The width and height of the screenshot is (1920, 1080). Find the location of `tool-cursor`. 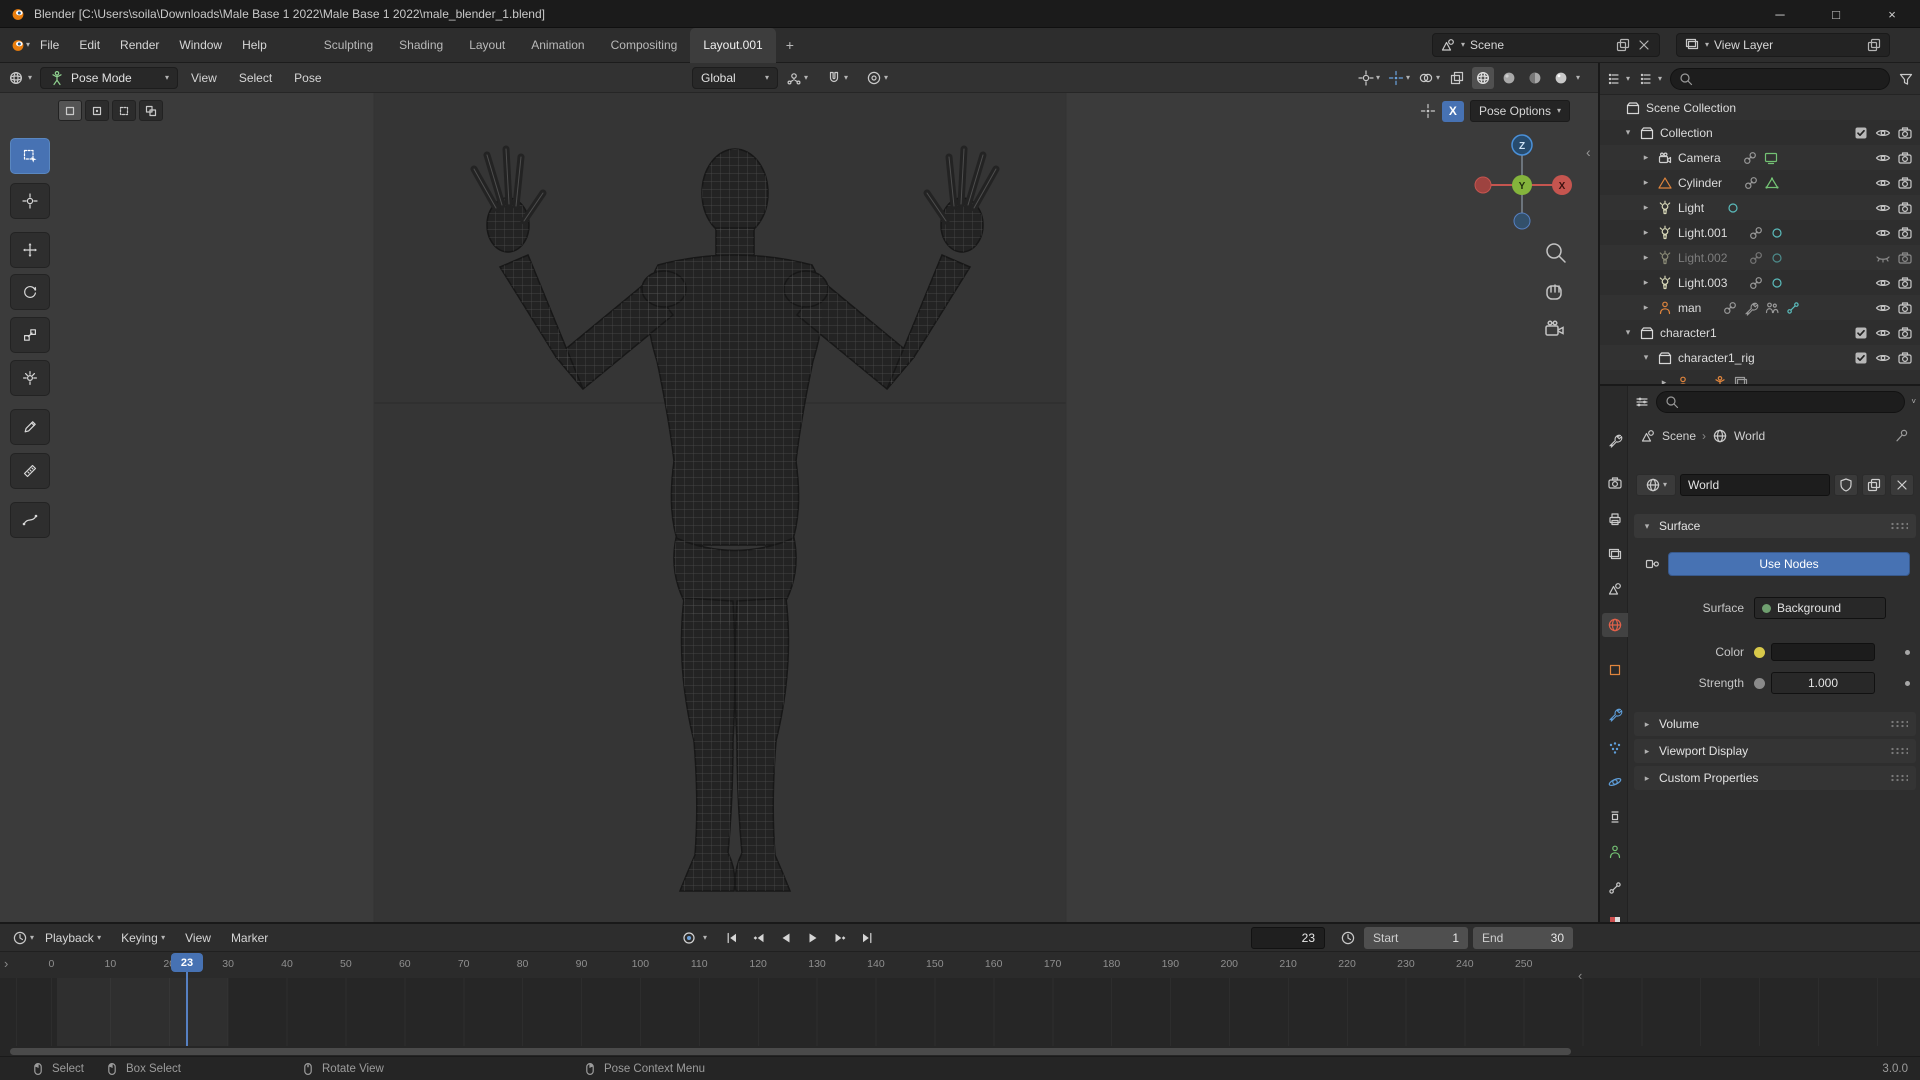

tool-cursor is located at coordinates (30, 201).